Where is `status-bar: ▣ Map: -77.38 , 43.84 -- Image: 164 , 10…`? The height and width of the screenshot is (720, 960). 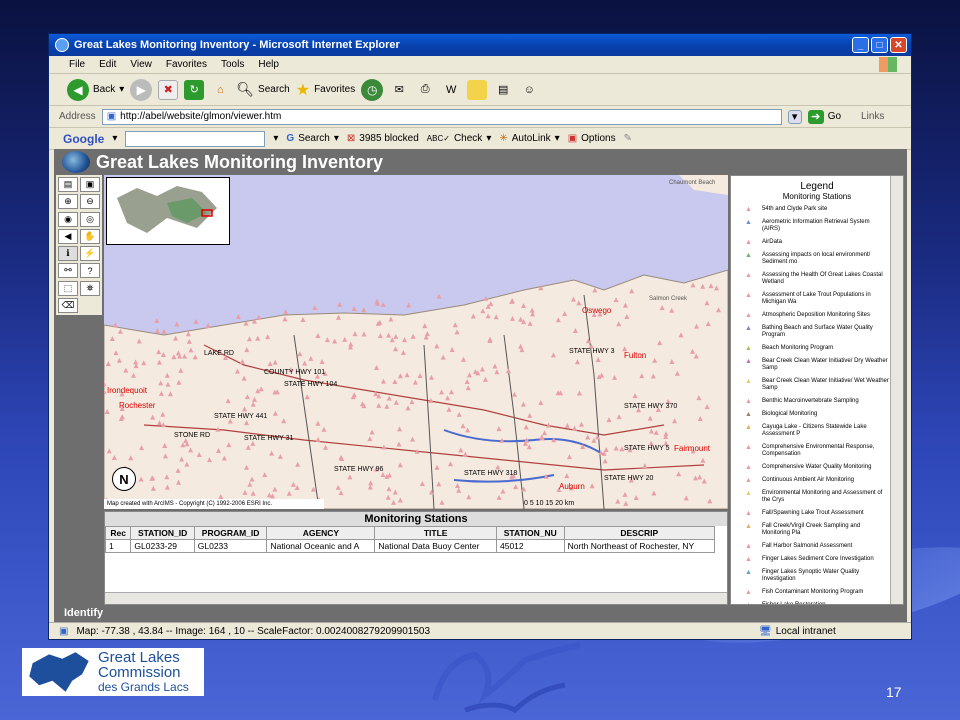 status-bar: ▣ Map: -77.38 , 43.84 -- Image: 164 , 10… is located at coordinates (480, 631).